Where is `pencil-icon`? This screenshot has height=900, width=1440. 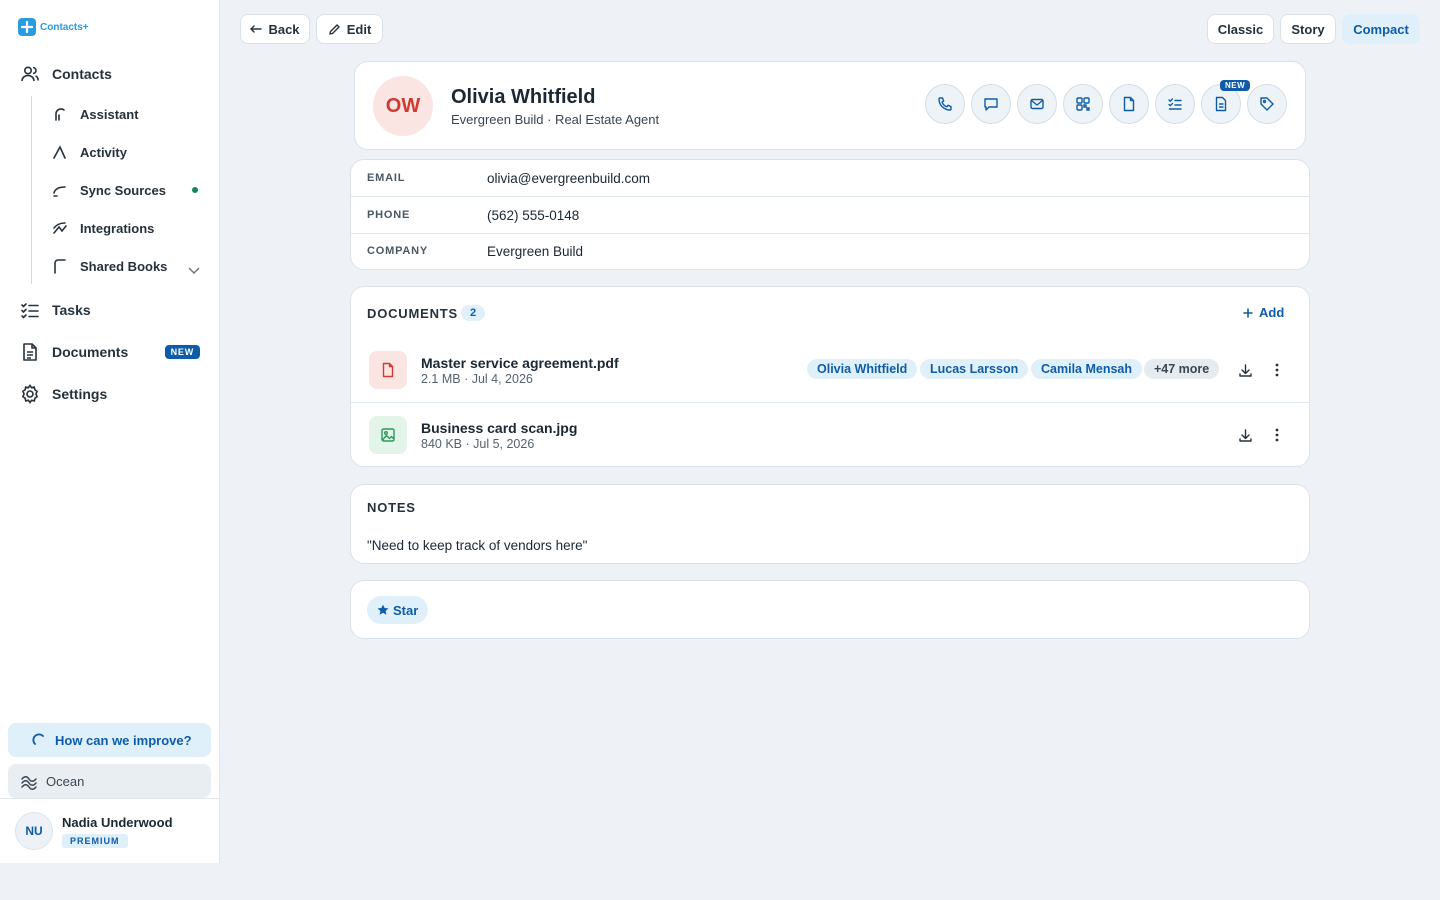 pencil-icon is located at coordinates (334, 29).